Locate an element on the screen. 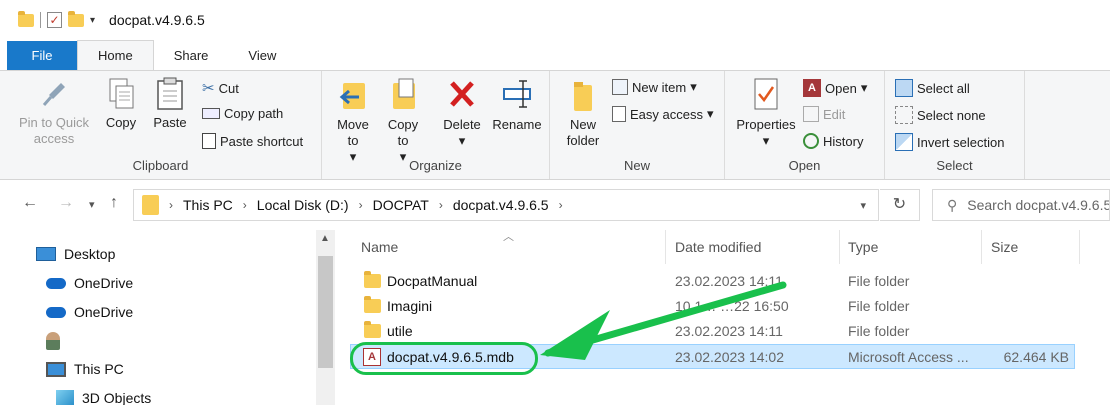 This screenshot has height=405, width=1110. annotation-arrow is located at coordinates (663, 320).